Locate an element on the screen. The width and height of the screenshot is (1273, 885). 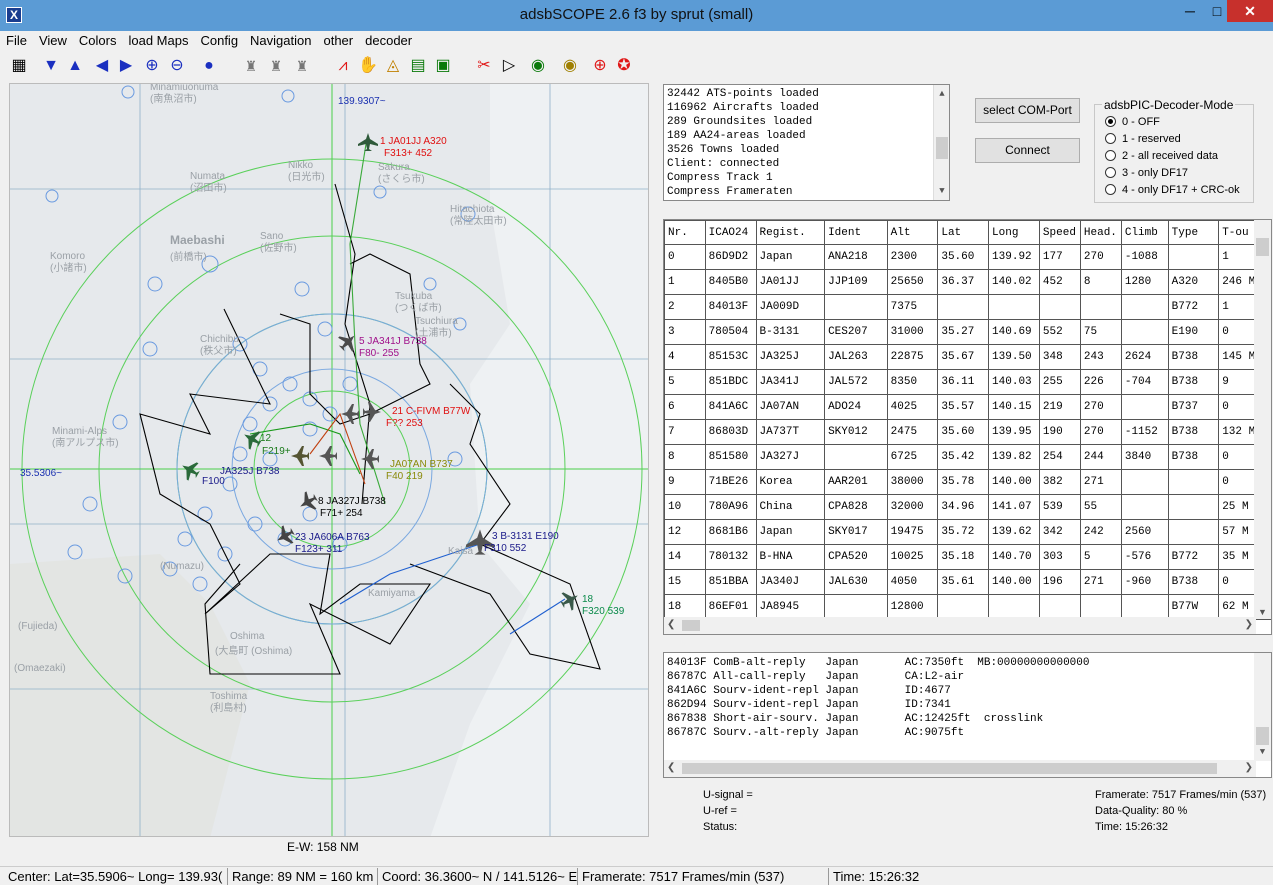
table-cell: 12 is located at coordinates (685, 532).